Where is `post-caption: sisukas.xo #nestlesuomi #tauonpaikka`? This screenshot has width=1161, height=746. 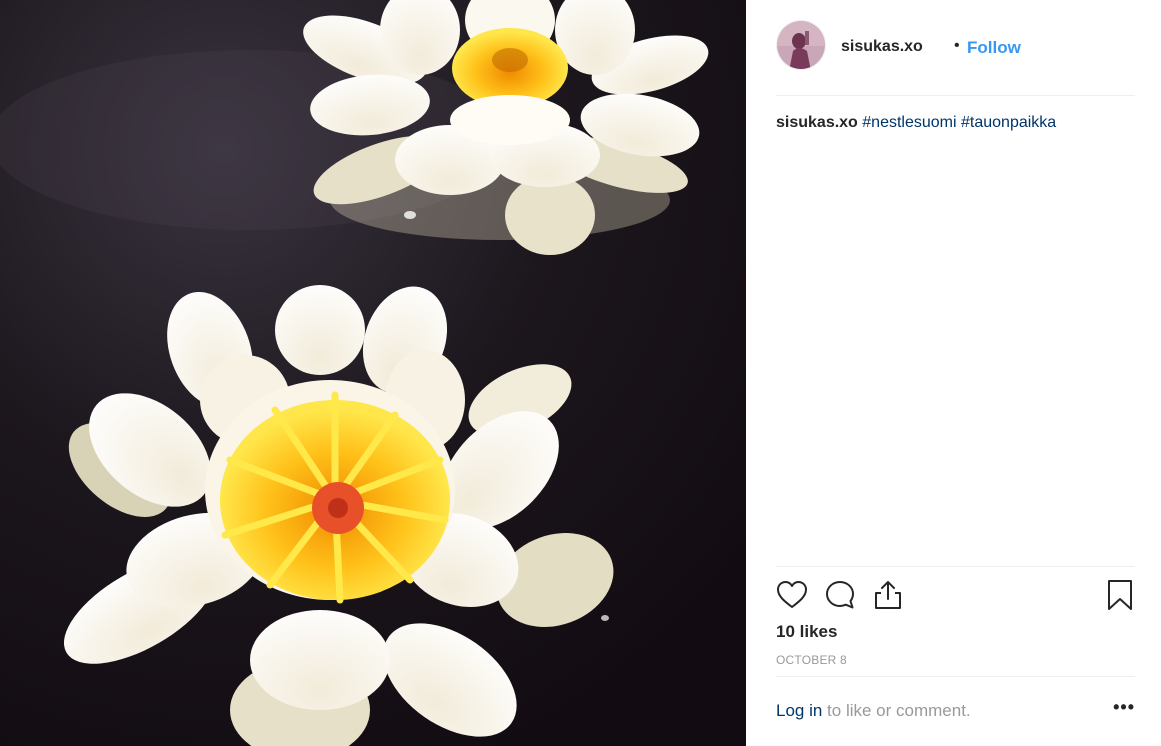 post-caption: sisukas.xo #nestlesuomi #tauonpaikka is located at coordinates (955, 123).